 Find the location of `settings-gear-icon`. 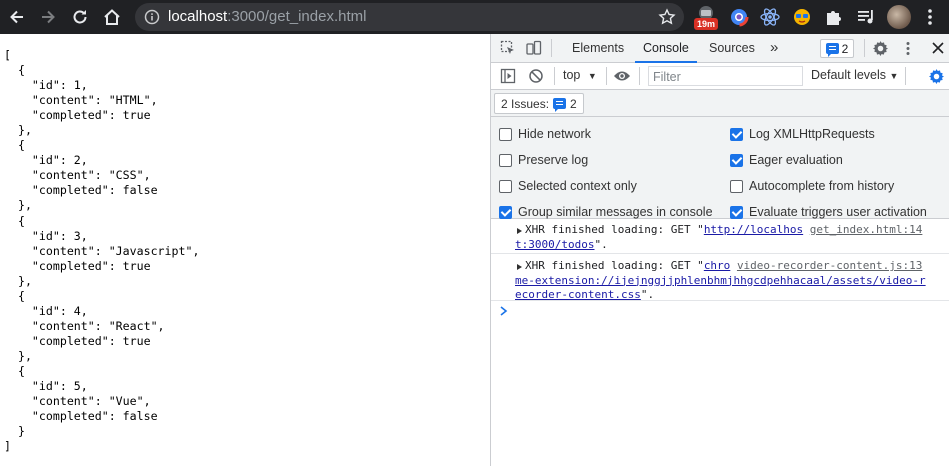

settings-gear-icon is located at coordinates (880, 48).